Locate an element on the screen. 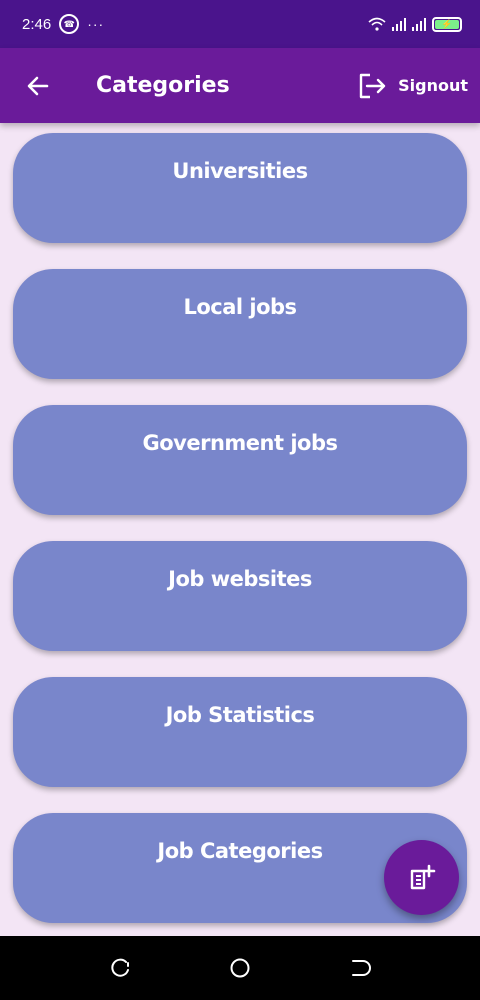 Image resolution: width=480 pixels, height=1000 pixels. status-time: 2:46 is located at coordinates (37, 24).